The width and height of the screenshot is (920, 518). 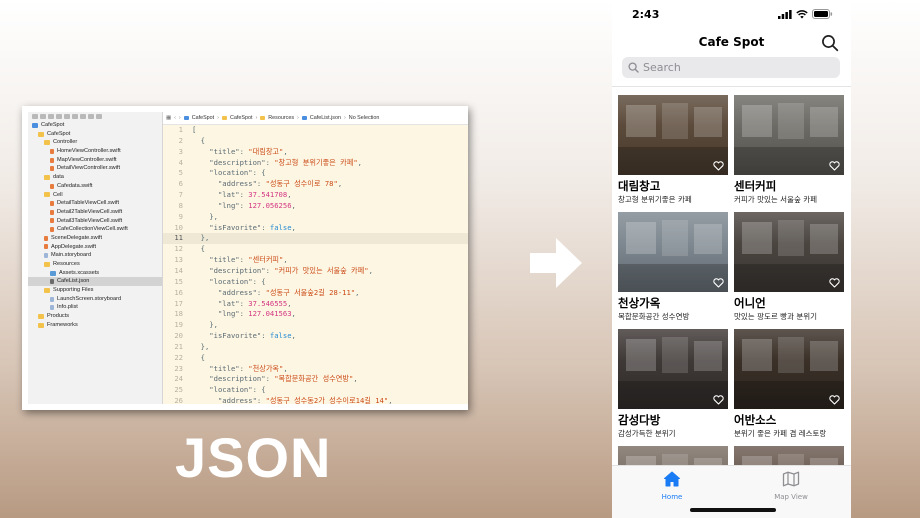 What do you see at coordinates (315, 206) in the screenshot?
I see `code-line: 8 "lng": 127.056256,` at bounding box center [315, 206].